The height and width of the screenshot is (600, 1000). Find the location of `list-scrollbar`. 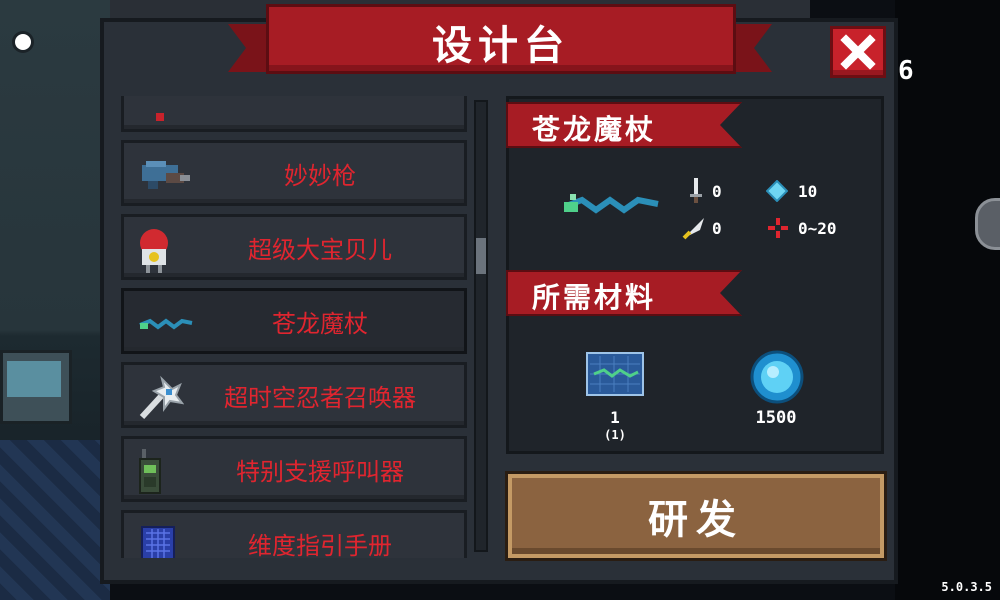

list-scrollbar is located at coordinates (481, 326).